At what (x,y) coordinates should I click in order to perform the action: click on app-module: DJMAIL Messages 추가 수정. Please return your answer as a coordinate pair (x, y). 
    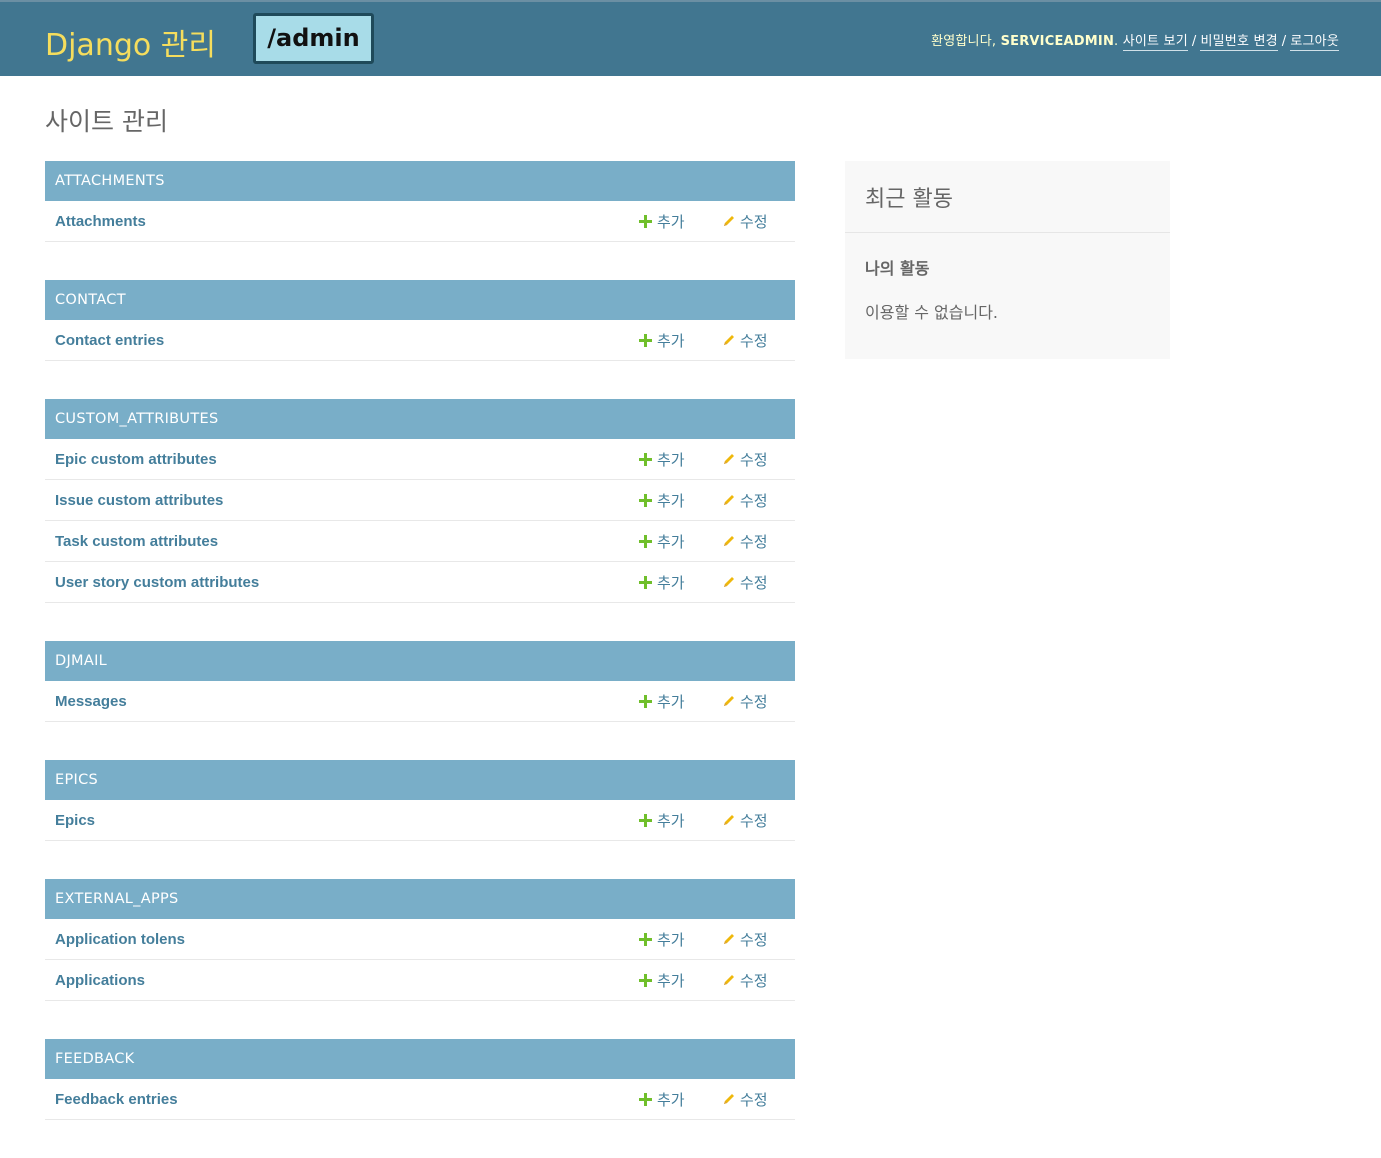
    Looking at the image, I should click on (420, 681).